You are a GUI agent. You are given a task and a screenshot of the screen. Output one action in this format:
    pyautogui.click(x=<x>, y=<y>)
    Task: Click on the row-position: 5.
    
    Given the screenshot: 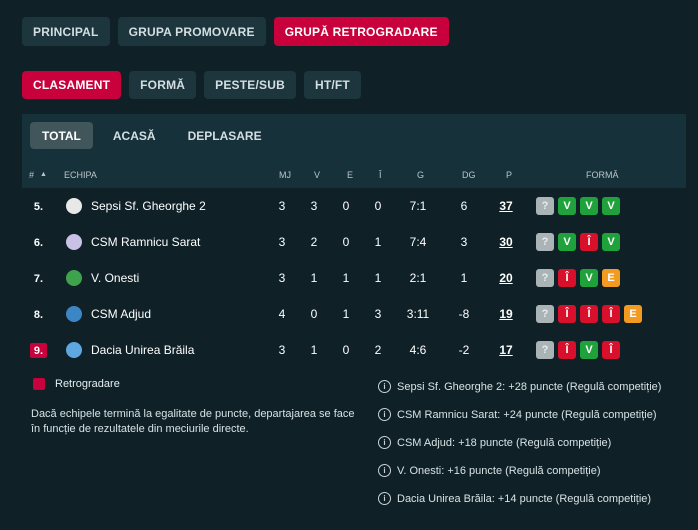 What is the action you would take?
    pyautogui.click(x=38, y=206)
    